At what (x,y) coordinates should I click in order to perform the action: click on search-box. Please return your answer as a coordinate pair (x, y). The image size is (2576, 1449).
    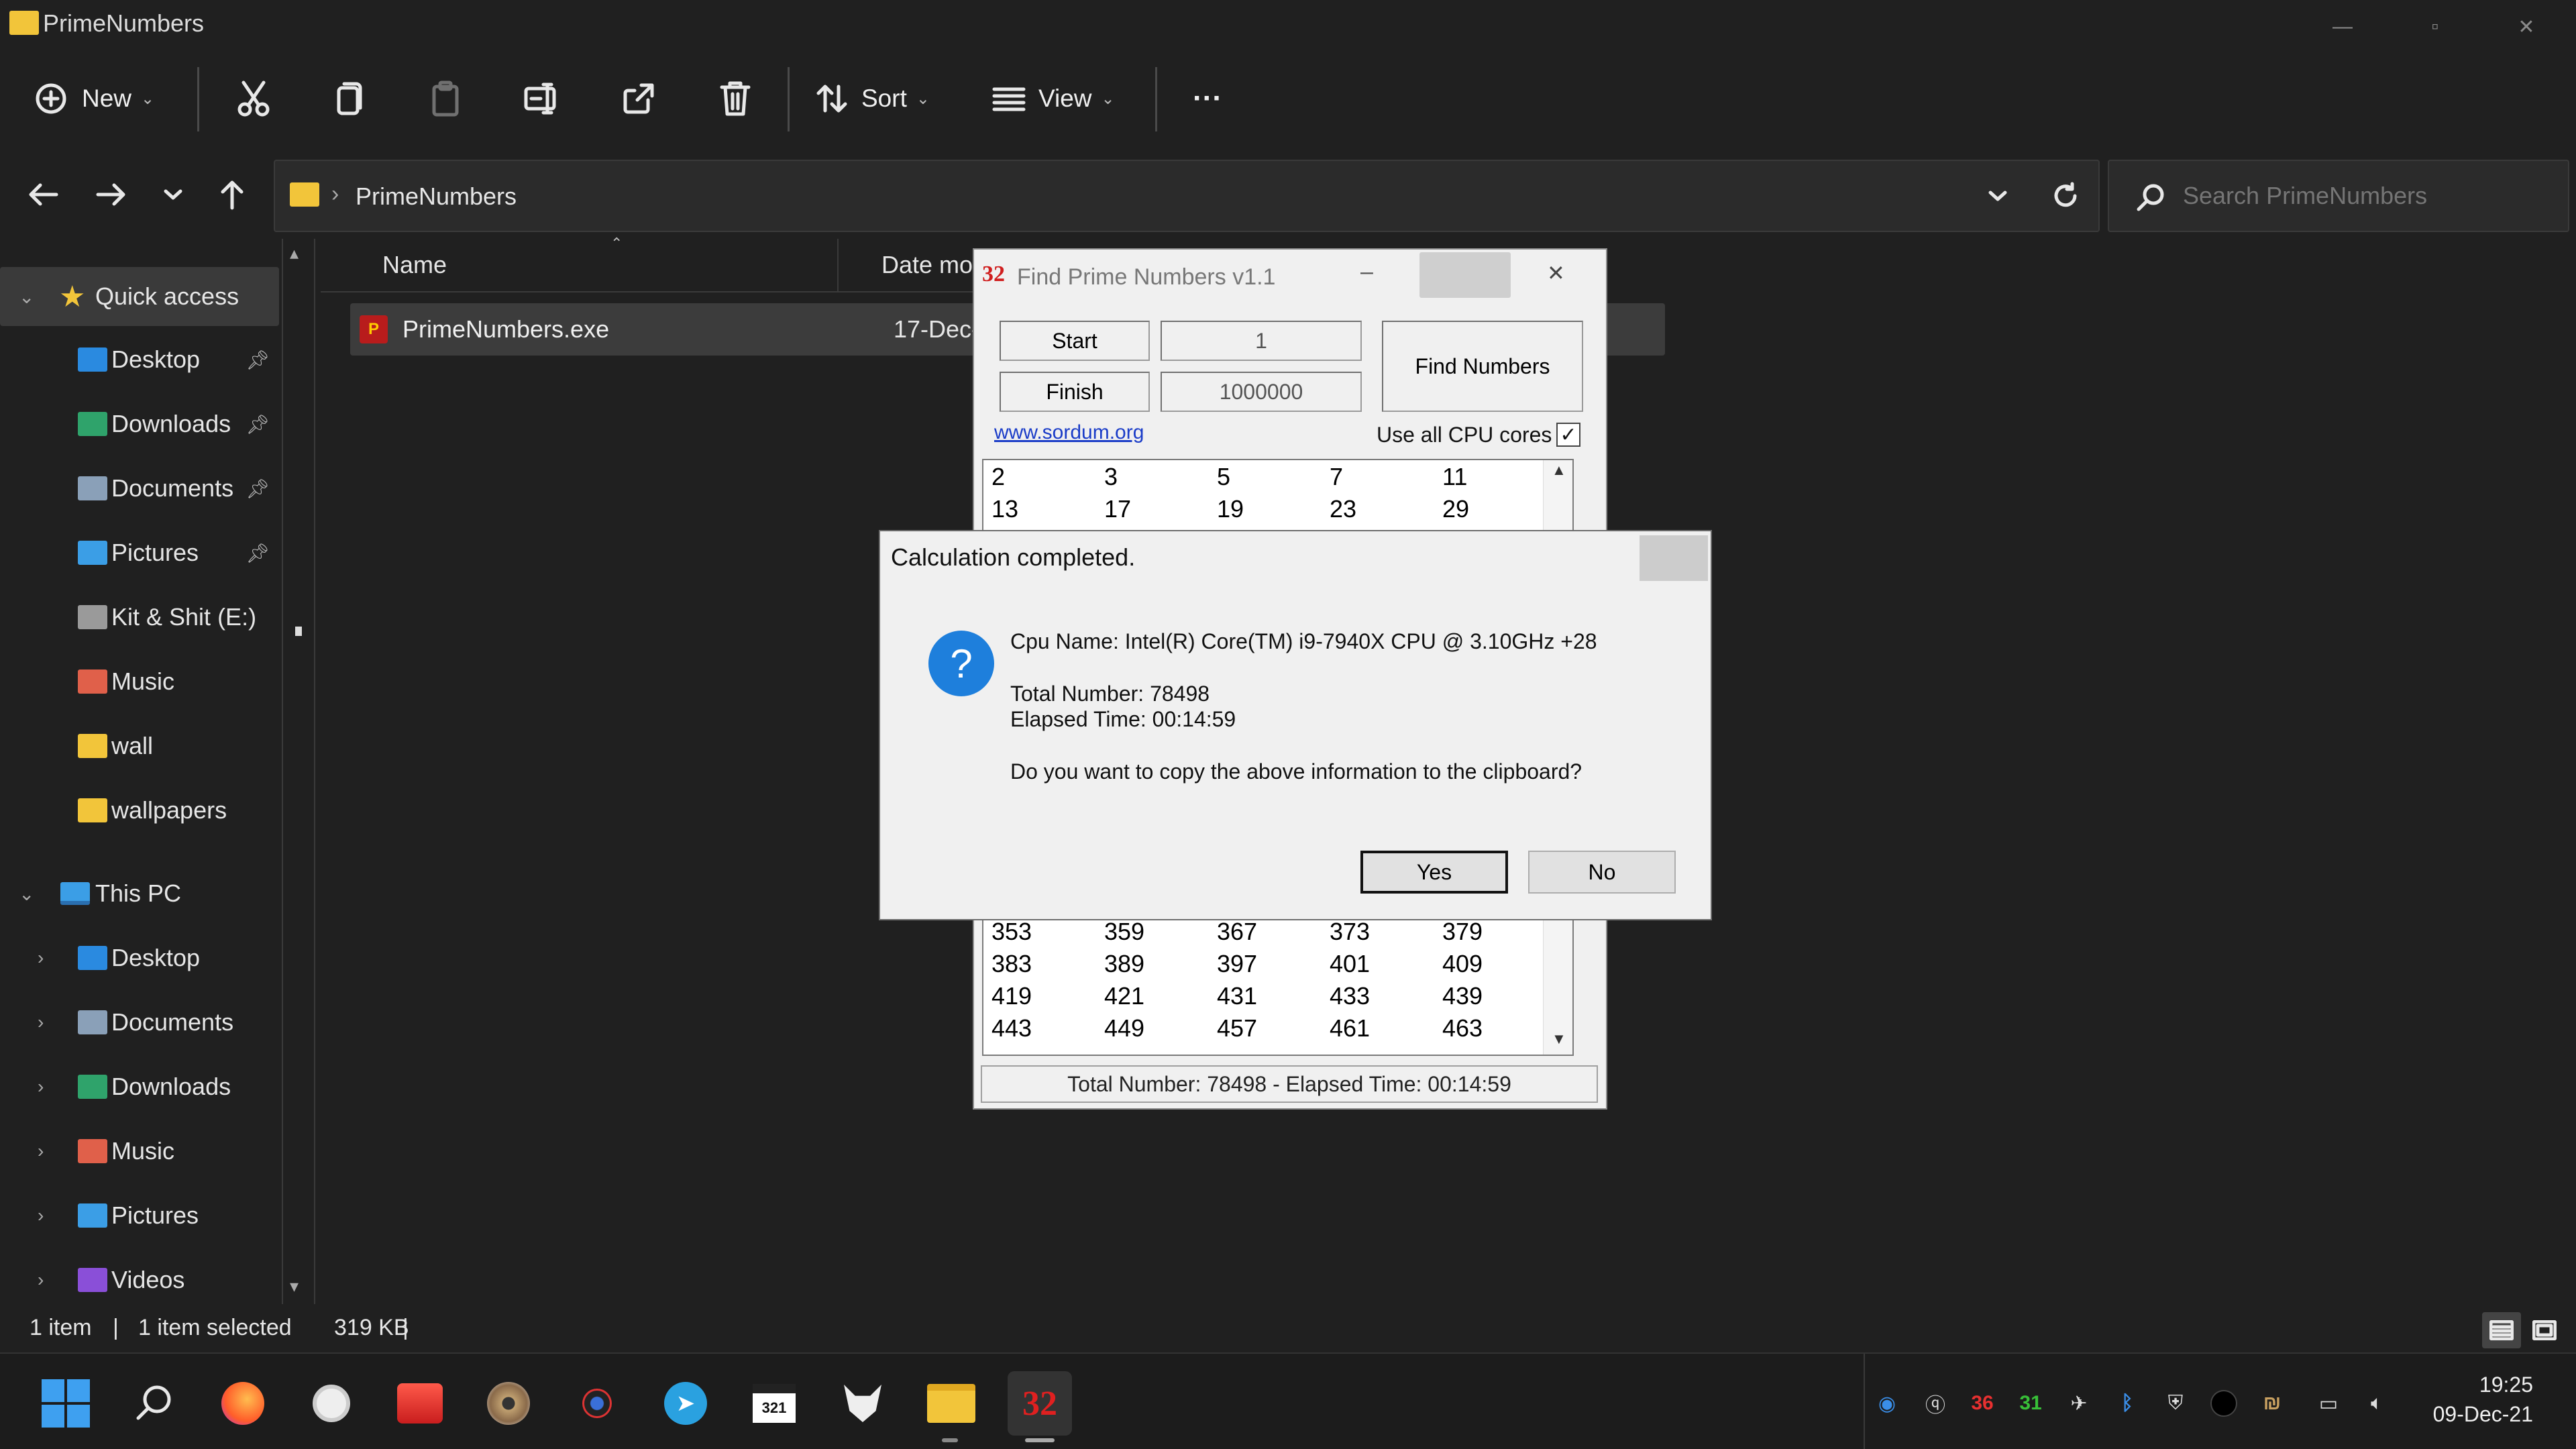
    Looking at the image, I should click on (2338, 196).